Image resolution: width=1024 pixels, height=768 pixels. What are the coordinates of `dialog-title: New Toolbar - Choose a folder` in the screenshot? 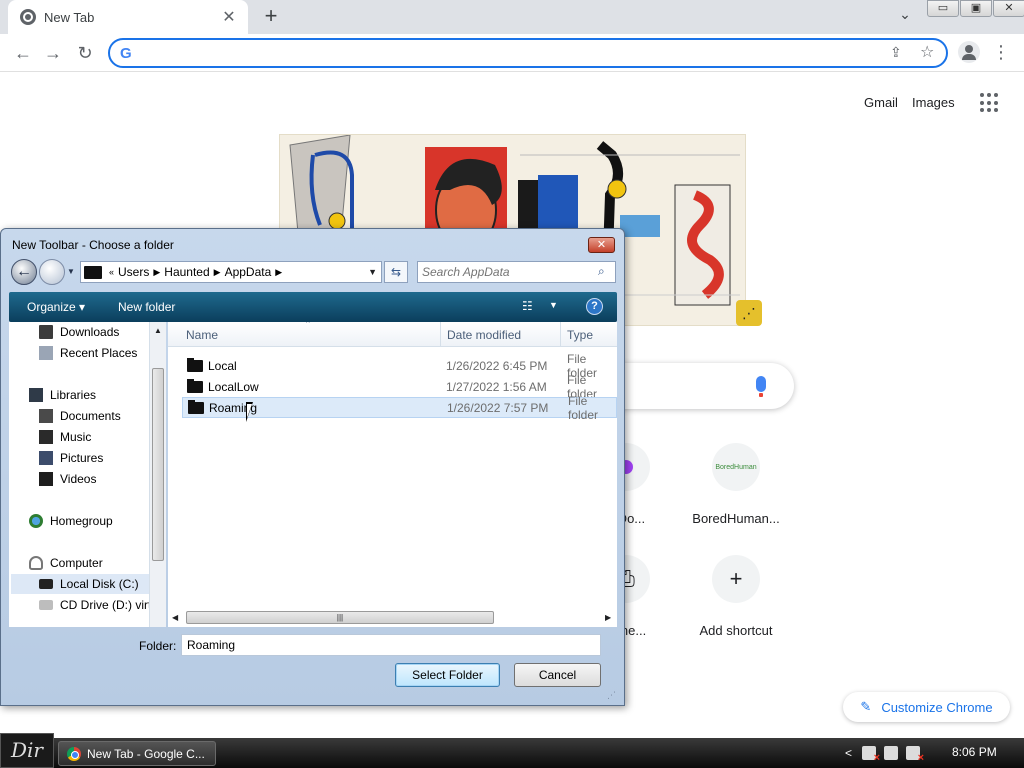 It's located at (93, 245).